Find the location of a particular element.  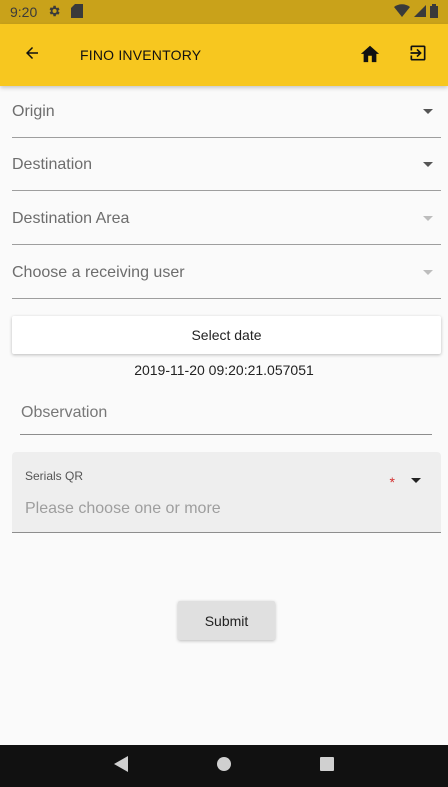

destination-label: Destination is located at coordinates (52, 164).